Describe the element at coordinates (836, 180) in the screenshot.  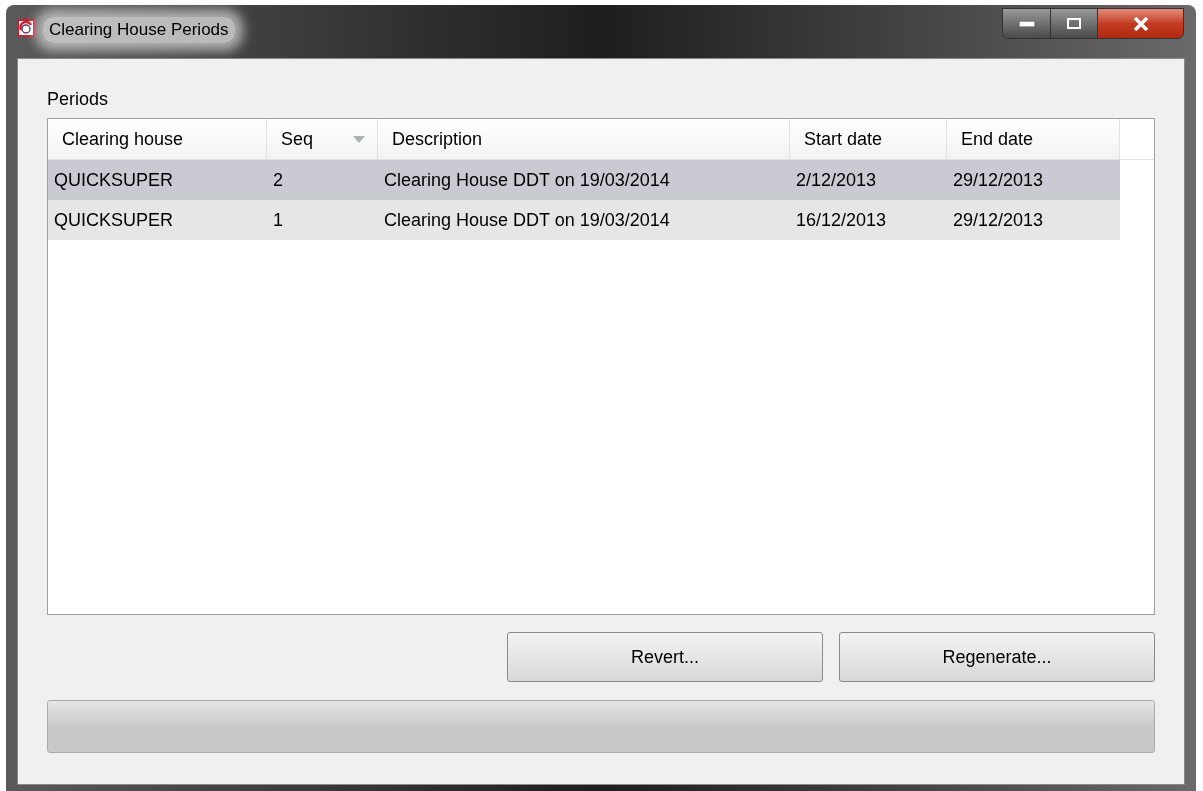
I see `table-cell-text: 2/12/2013` at that location.